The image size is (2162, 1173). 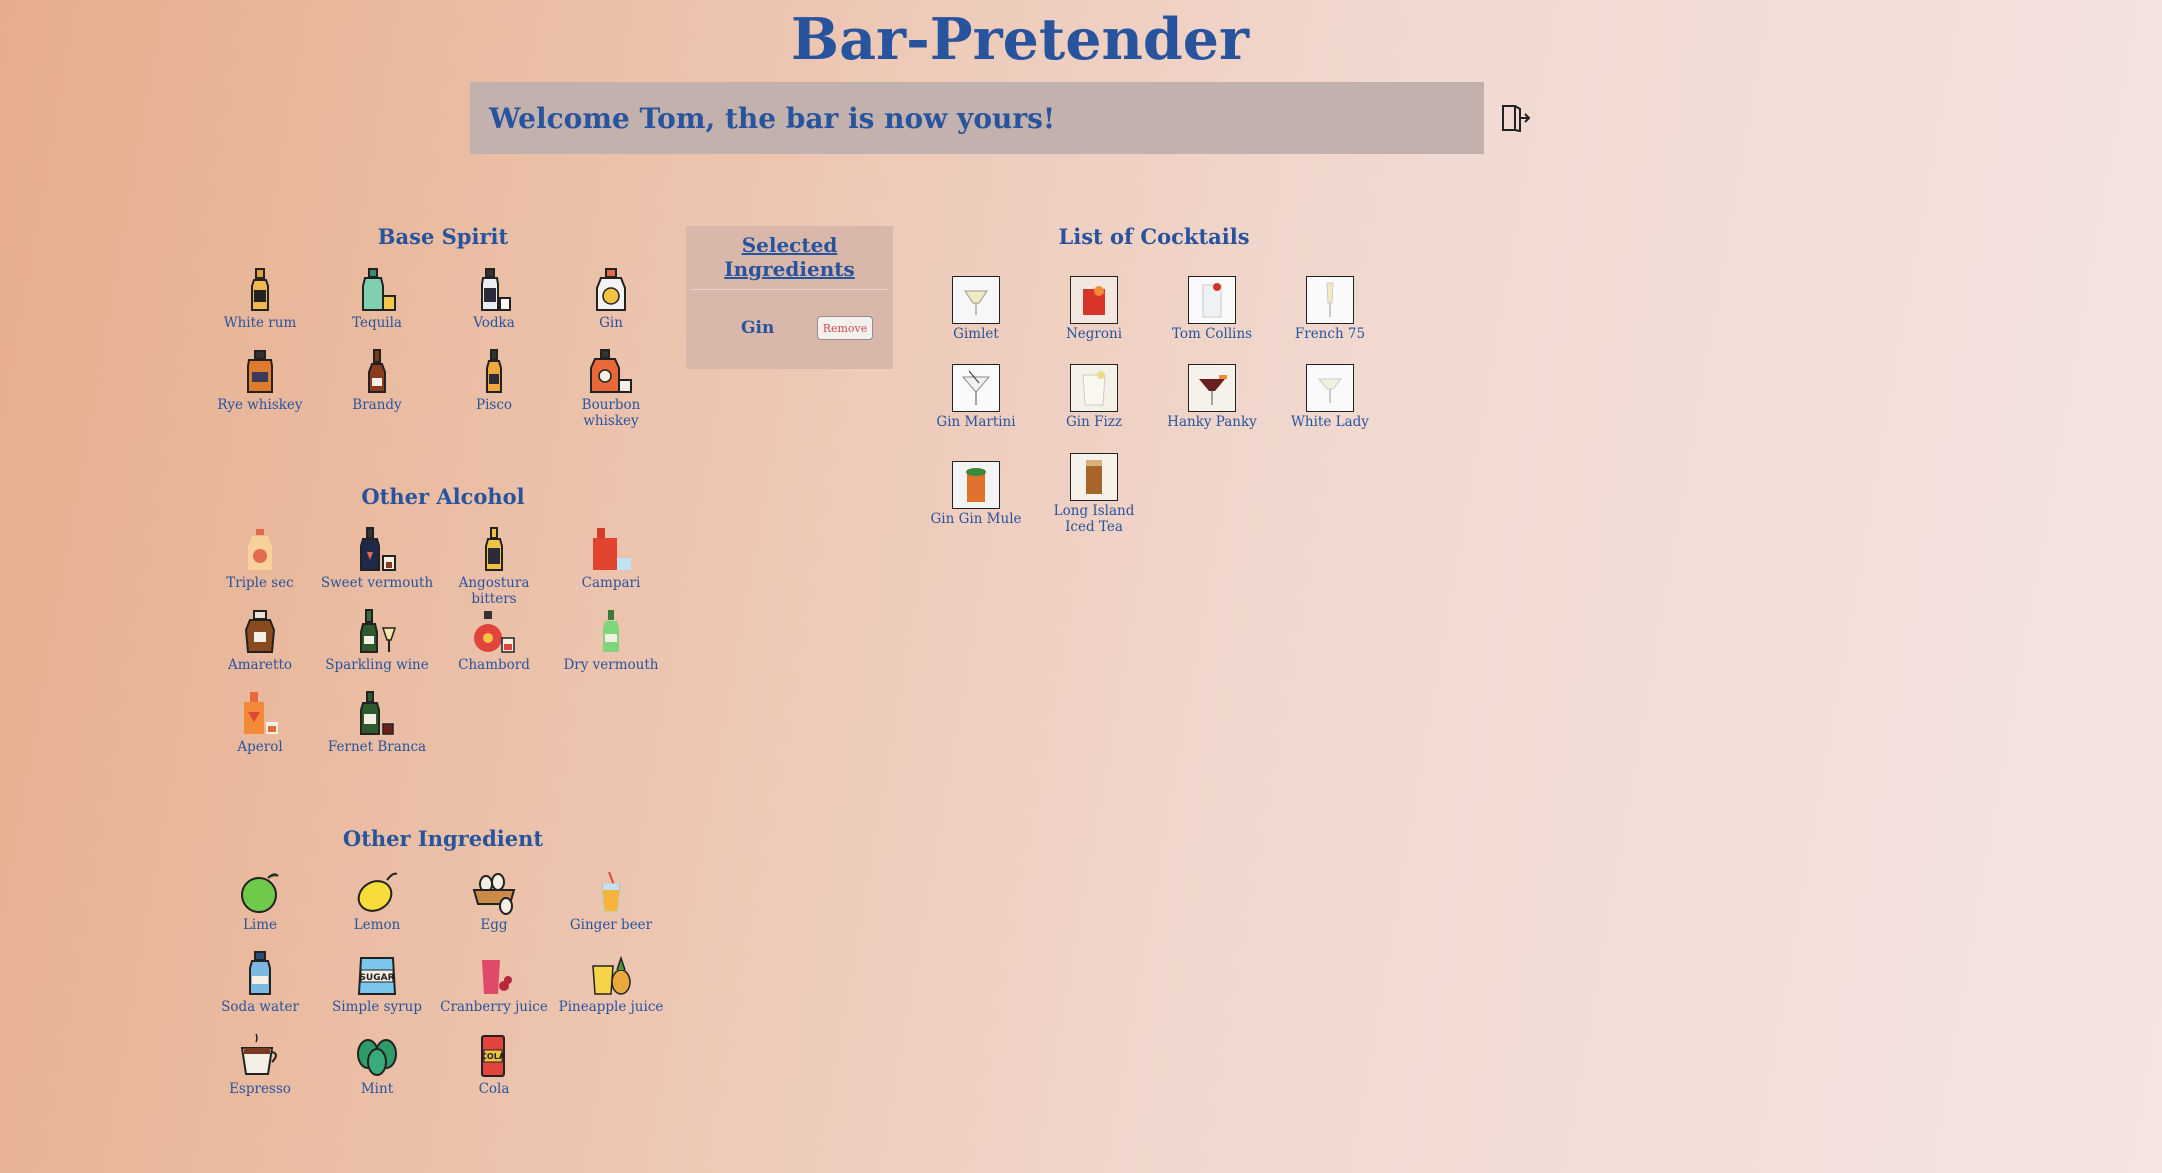 I want to click on ingredient-label: Dry vermouth, so click(x=611, y=665).